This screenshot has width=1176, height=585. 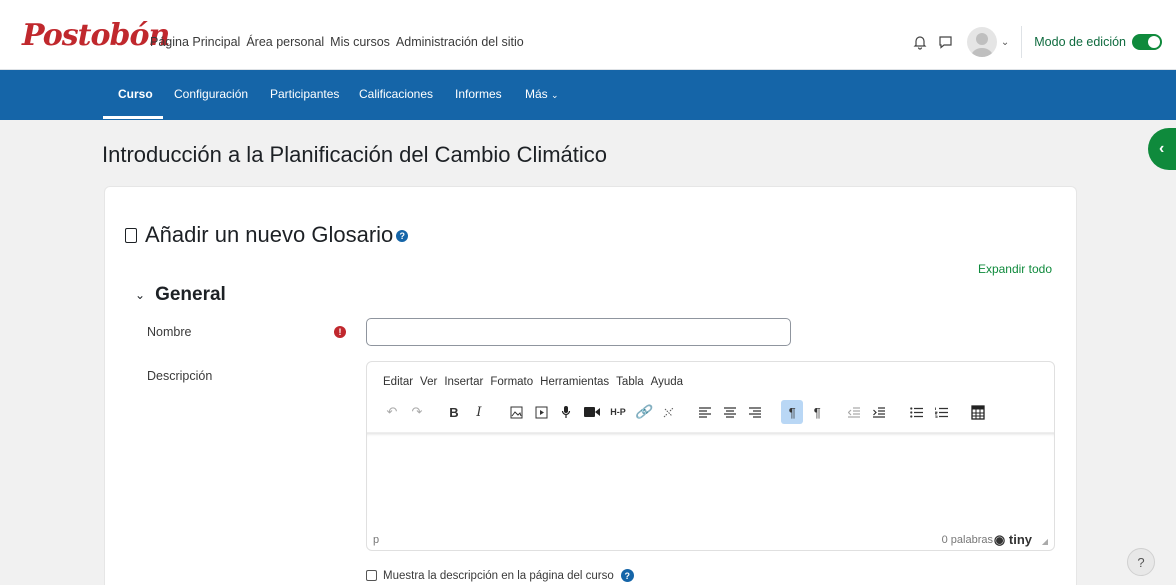 What do you see at coordinates (916, 412) in the screenshot?
I see `bullet-list-icon` at bounding box center [916, 412].